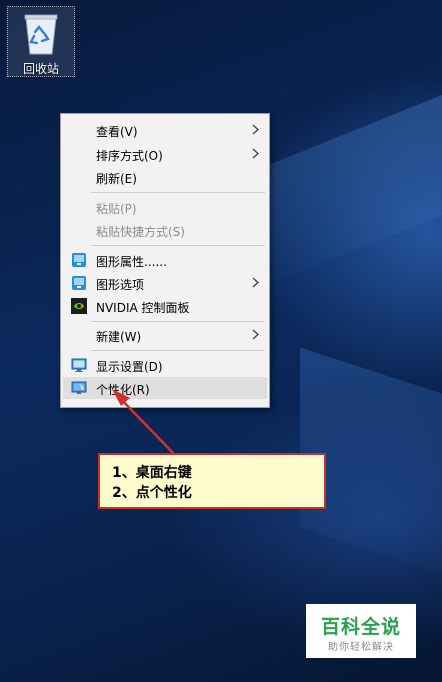 Image resolution: width=442 pixels, height=682 pixels. I want to click on instruction-step-1: 1、桌面右键, so click(152, 473).